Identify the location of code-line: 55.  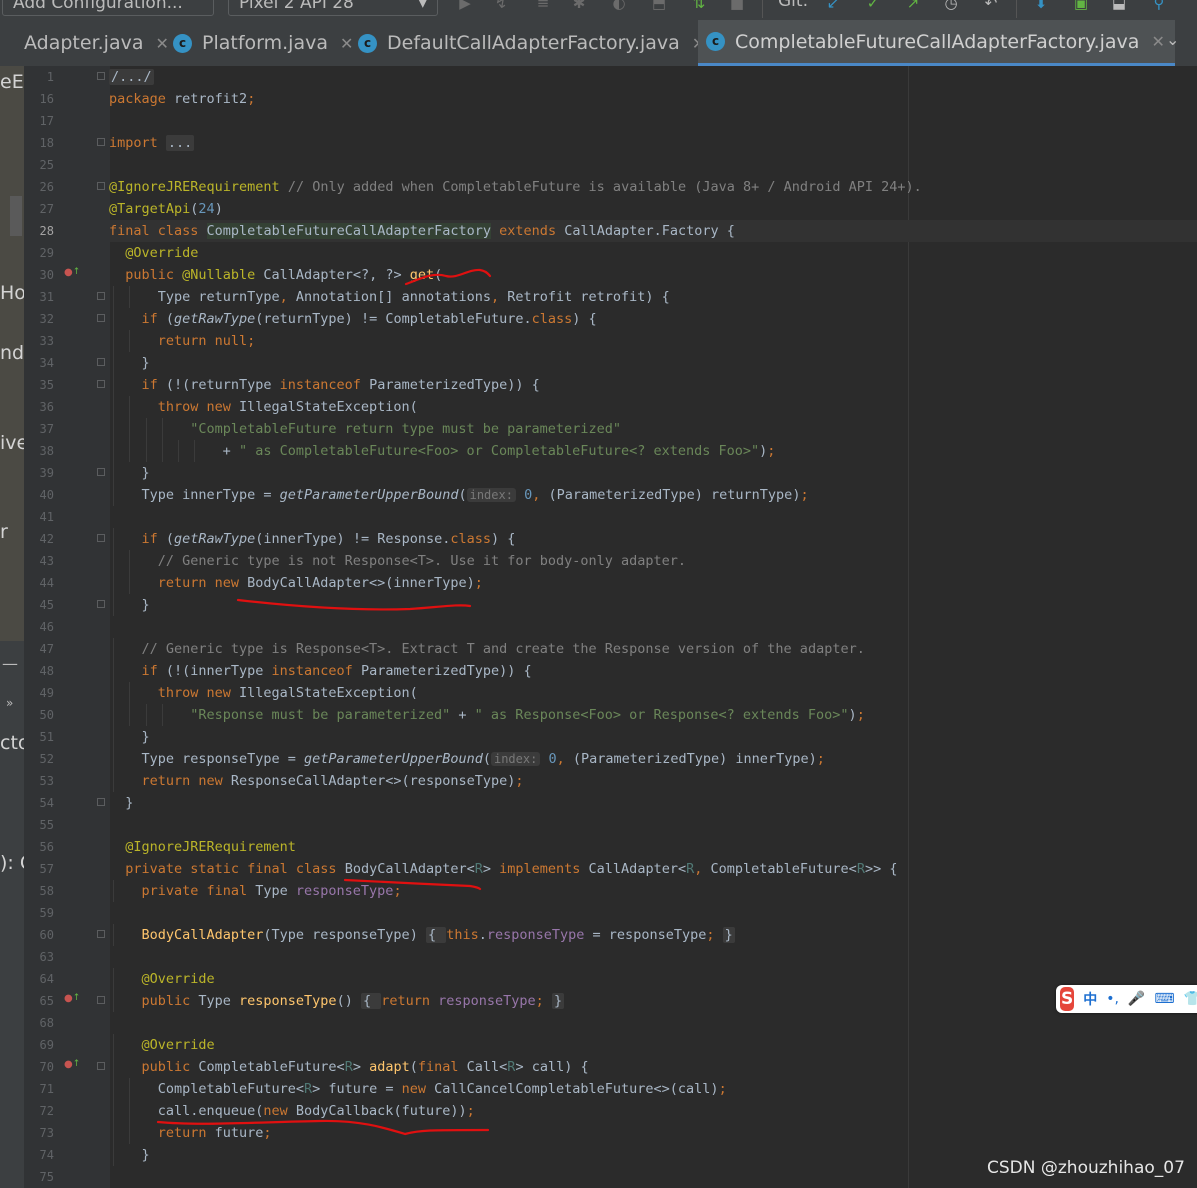
(598, 825).